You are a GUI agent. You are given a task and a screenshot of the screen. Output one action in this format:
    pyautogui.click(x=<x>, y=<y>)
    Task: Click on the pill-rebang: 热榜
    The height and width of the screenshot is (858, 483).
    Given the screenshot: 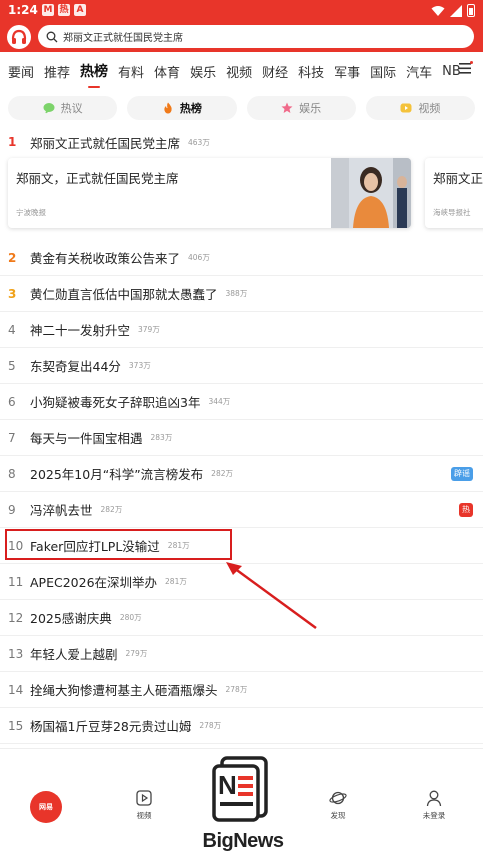 What is the action you would take?
    pyautogui.click(x=182, y=108)
    